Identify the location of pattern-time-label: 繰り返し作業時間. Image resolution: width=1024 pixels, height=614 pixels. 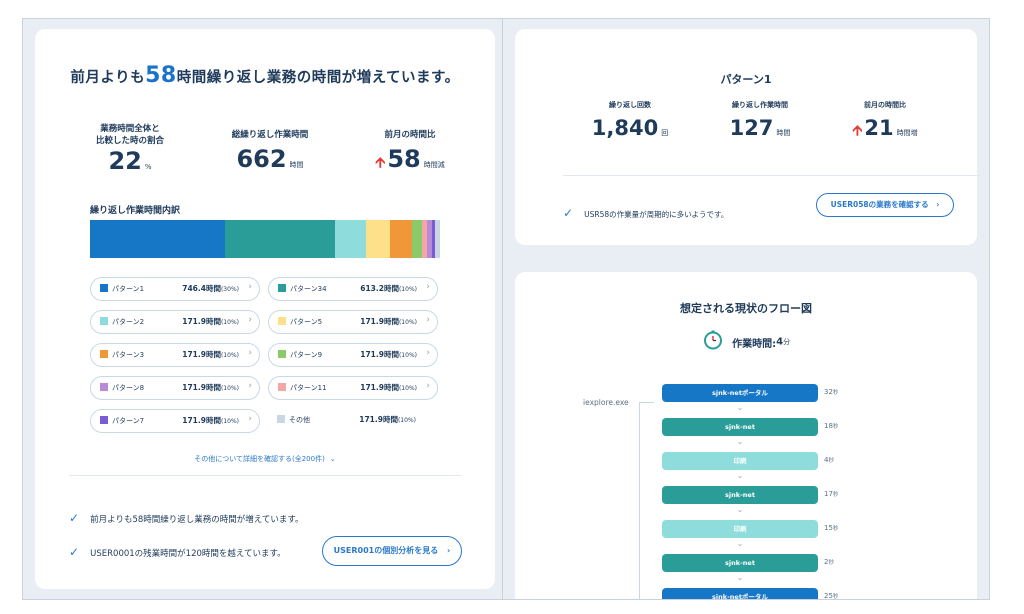
(760, 105).